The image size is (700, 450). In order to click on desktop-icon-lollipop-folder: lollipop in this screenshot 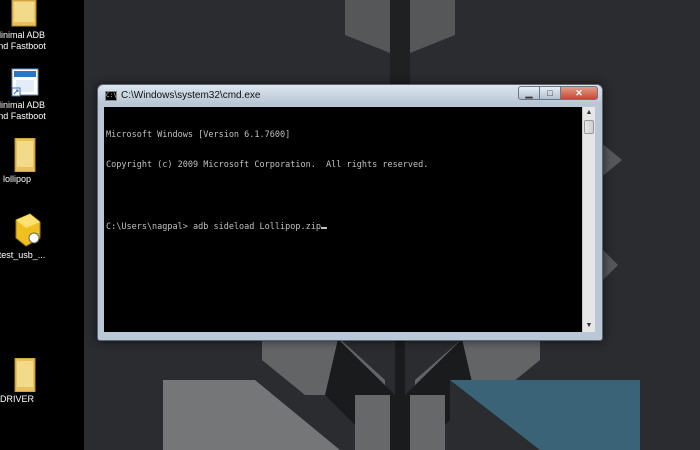, I will do `click(29, 161)`.